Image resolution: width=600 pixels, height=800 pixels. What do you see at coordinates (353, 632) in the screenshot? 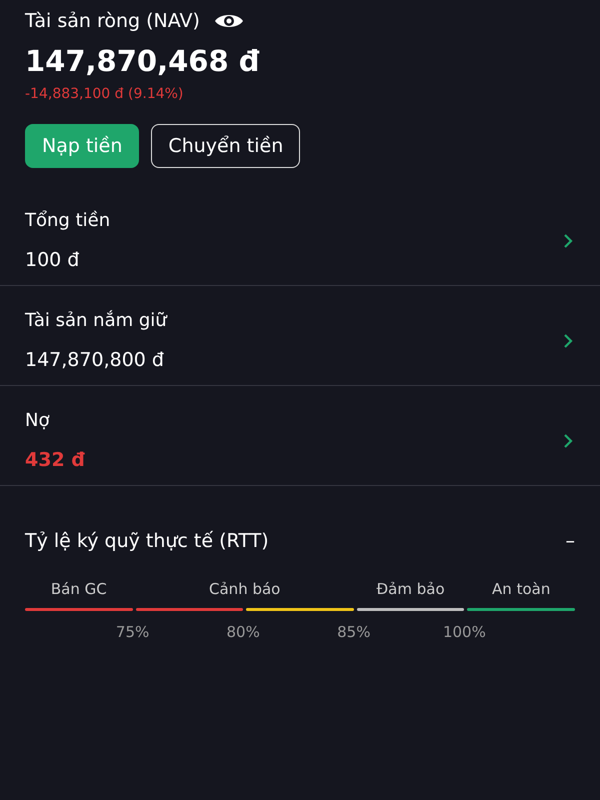
I see `tick-label: 85%` at bounding box center [353, 632].